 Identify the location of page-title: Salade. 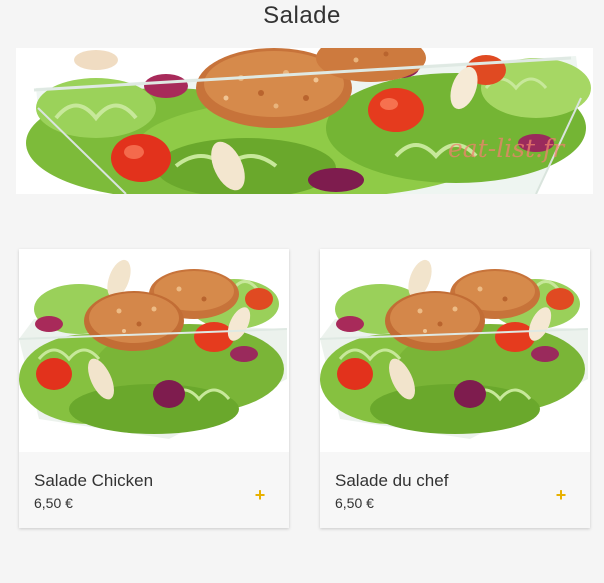
(302, 15).